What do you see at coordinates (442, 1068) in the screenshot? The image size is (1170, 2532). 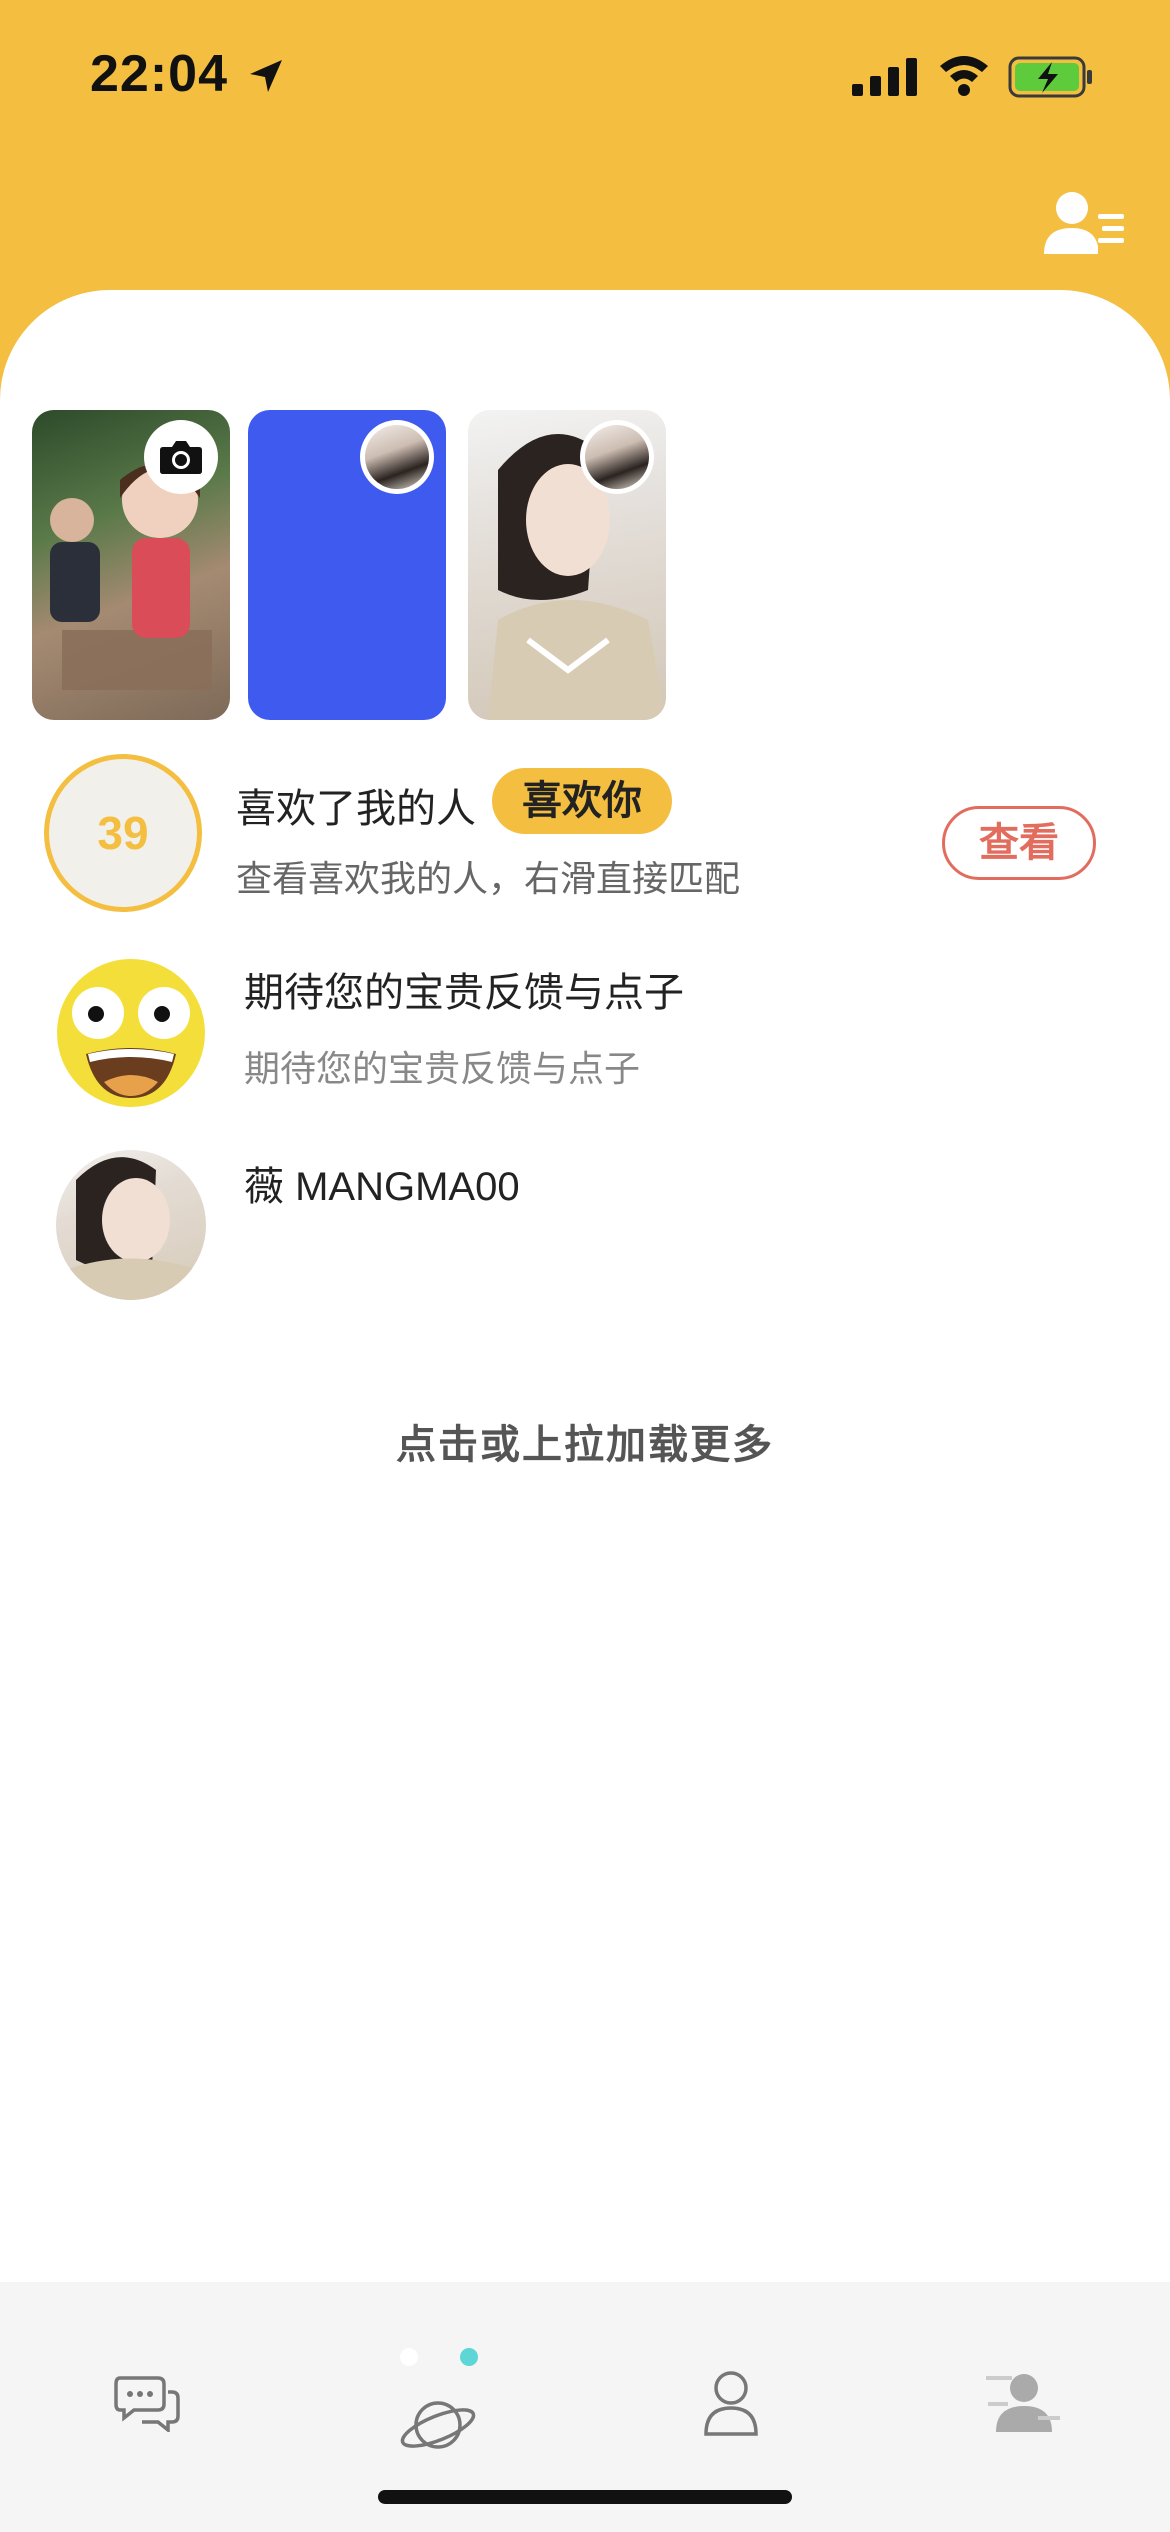 I see `feedback-subtitle: 期待您的宝贵反馈与点子` at bounding box center [442, 1068].